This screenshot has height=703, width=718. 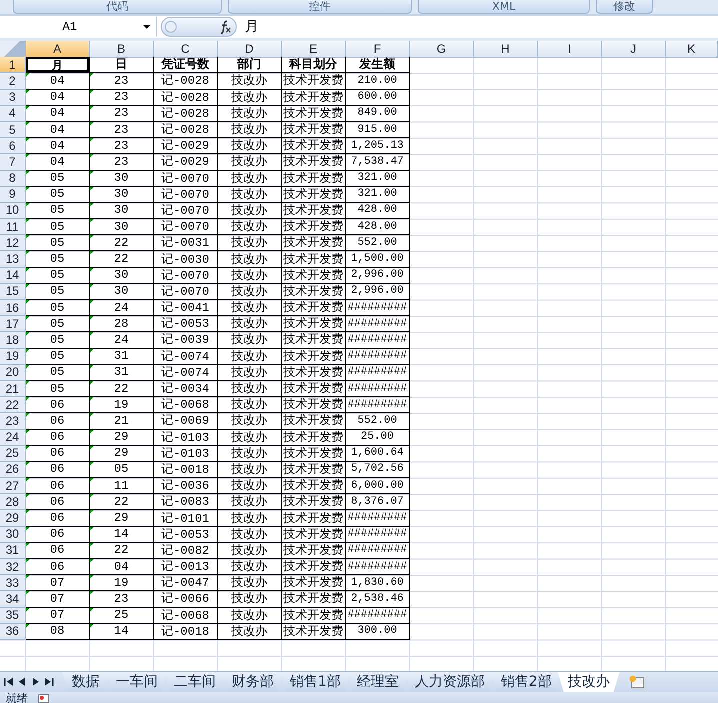 What do you see at coordinates (9, 682) in the screenshot?
I see `first-sheet-icon` at bounding box center [9, 682].